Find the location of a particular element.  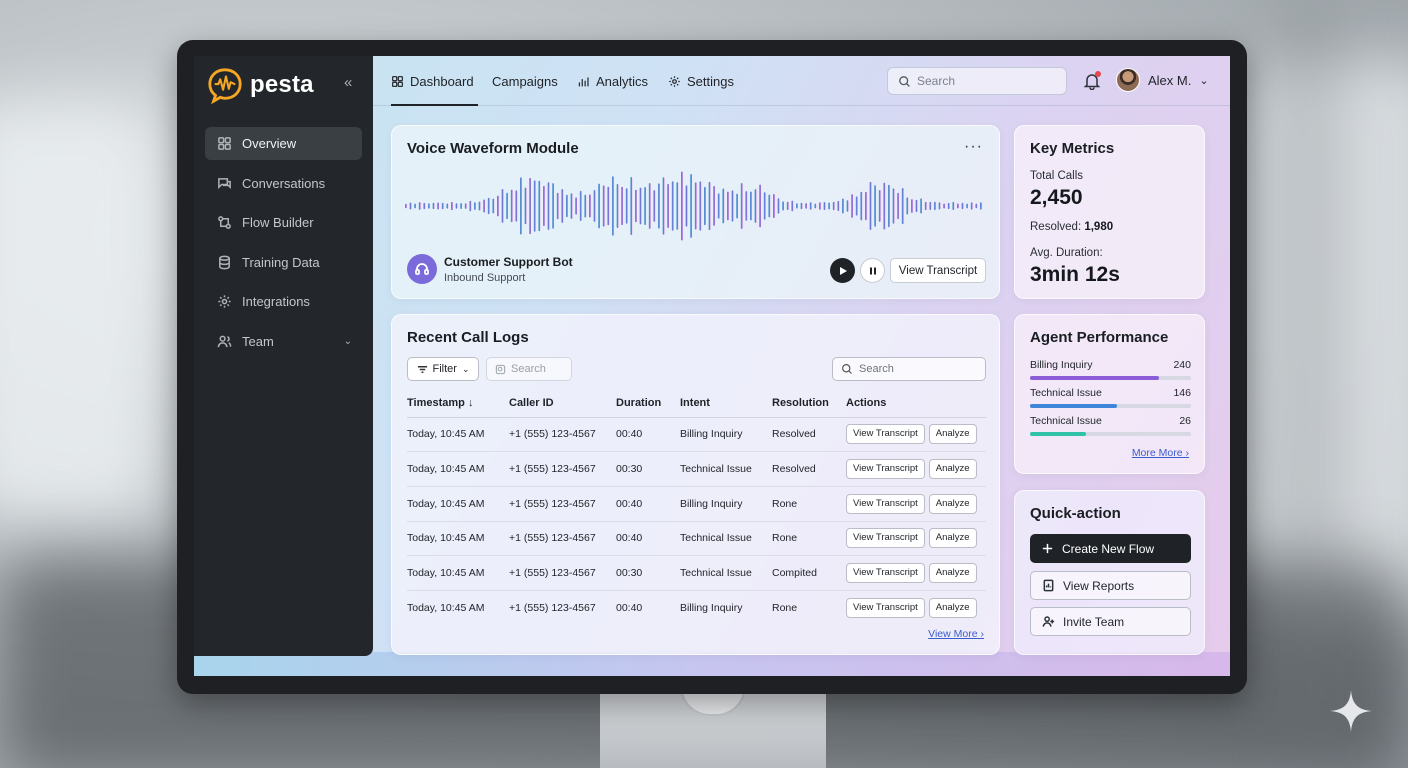

top-search-box is located at coordinates (977, 81).